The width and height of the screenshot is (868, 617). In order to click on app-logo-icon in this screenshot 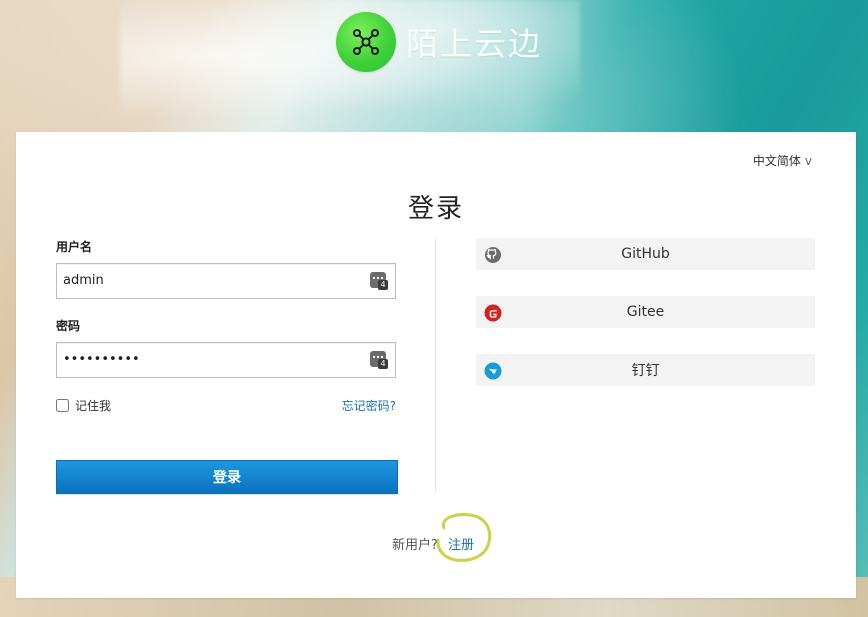, I will do `click(366, 42)`.